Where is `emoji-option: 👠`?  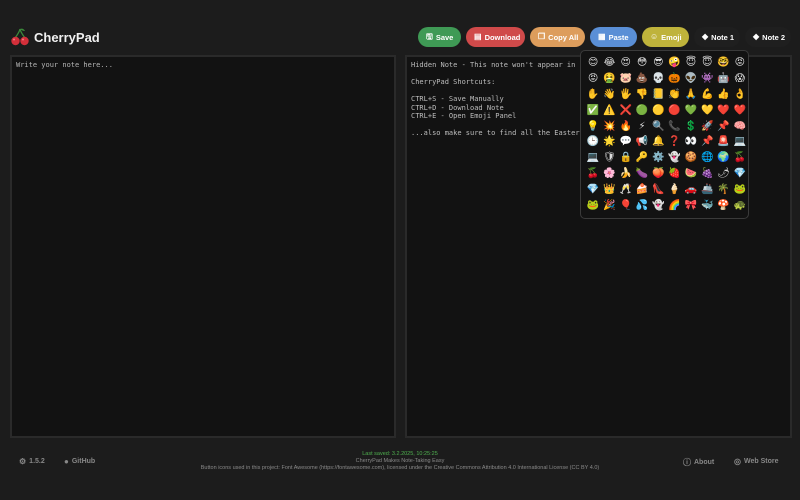
emoji-option: 👠 is located at coordinates (658, 190).